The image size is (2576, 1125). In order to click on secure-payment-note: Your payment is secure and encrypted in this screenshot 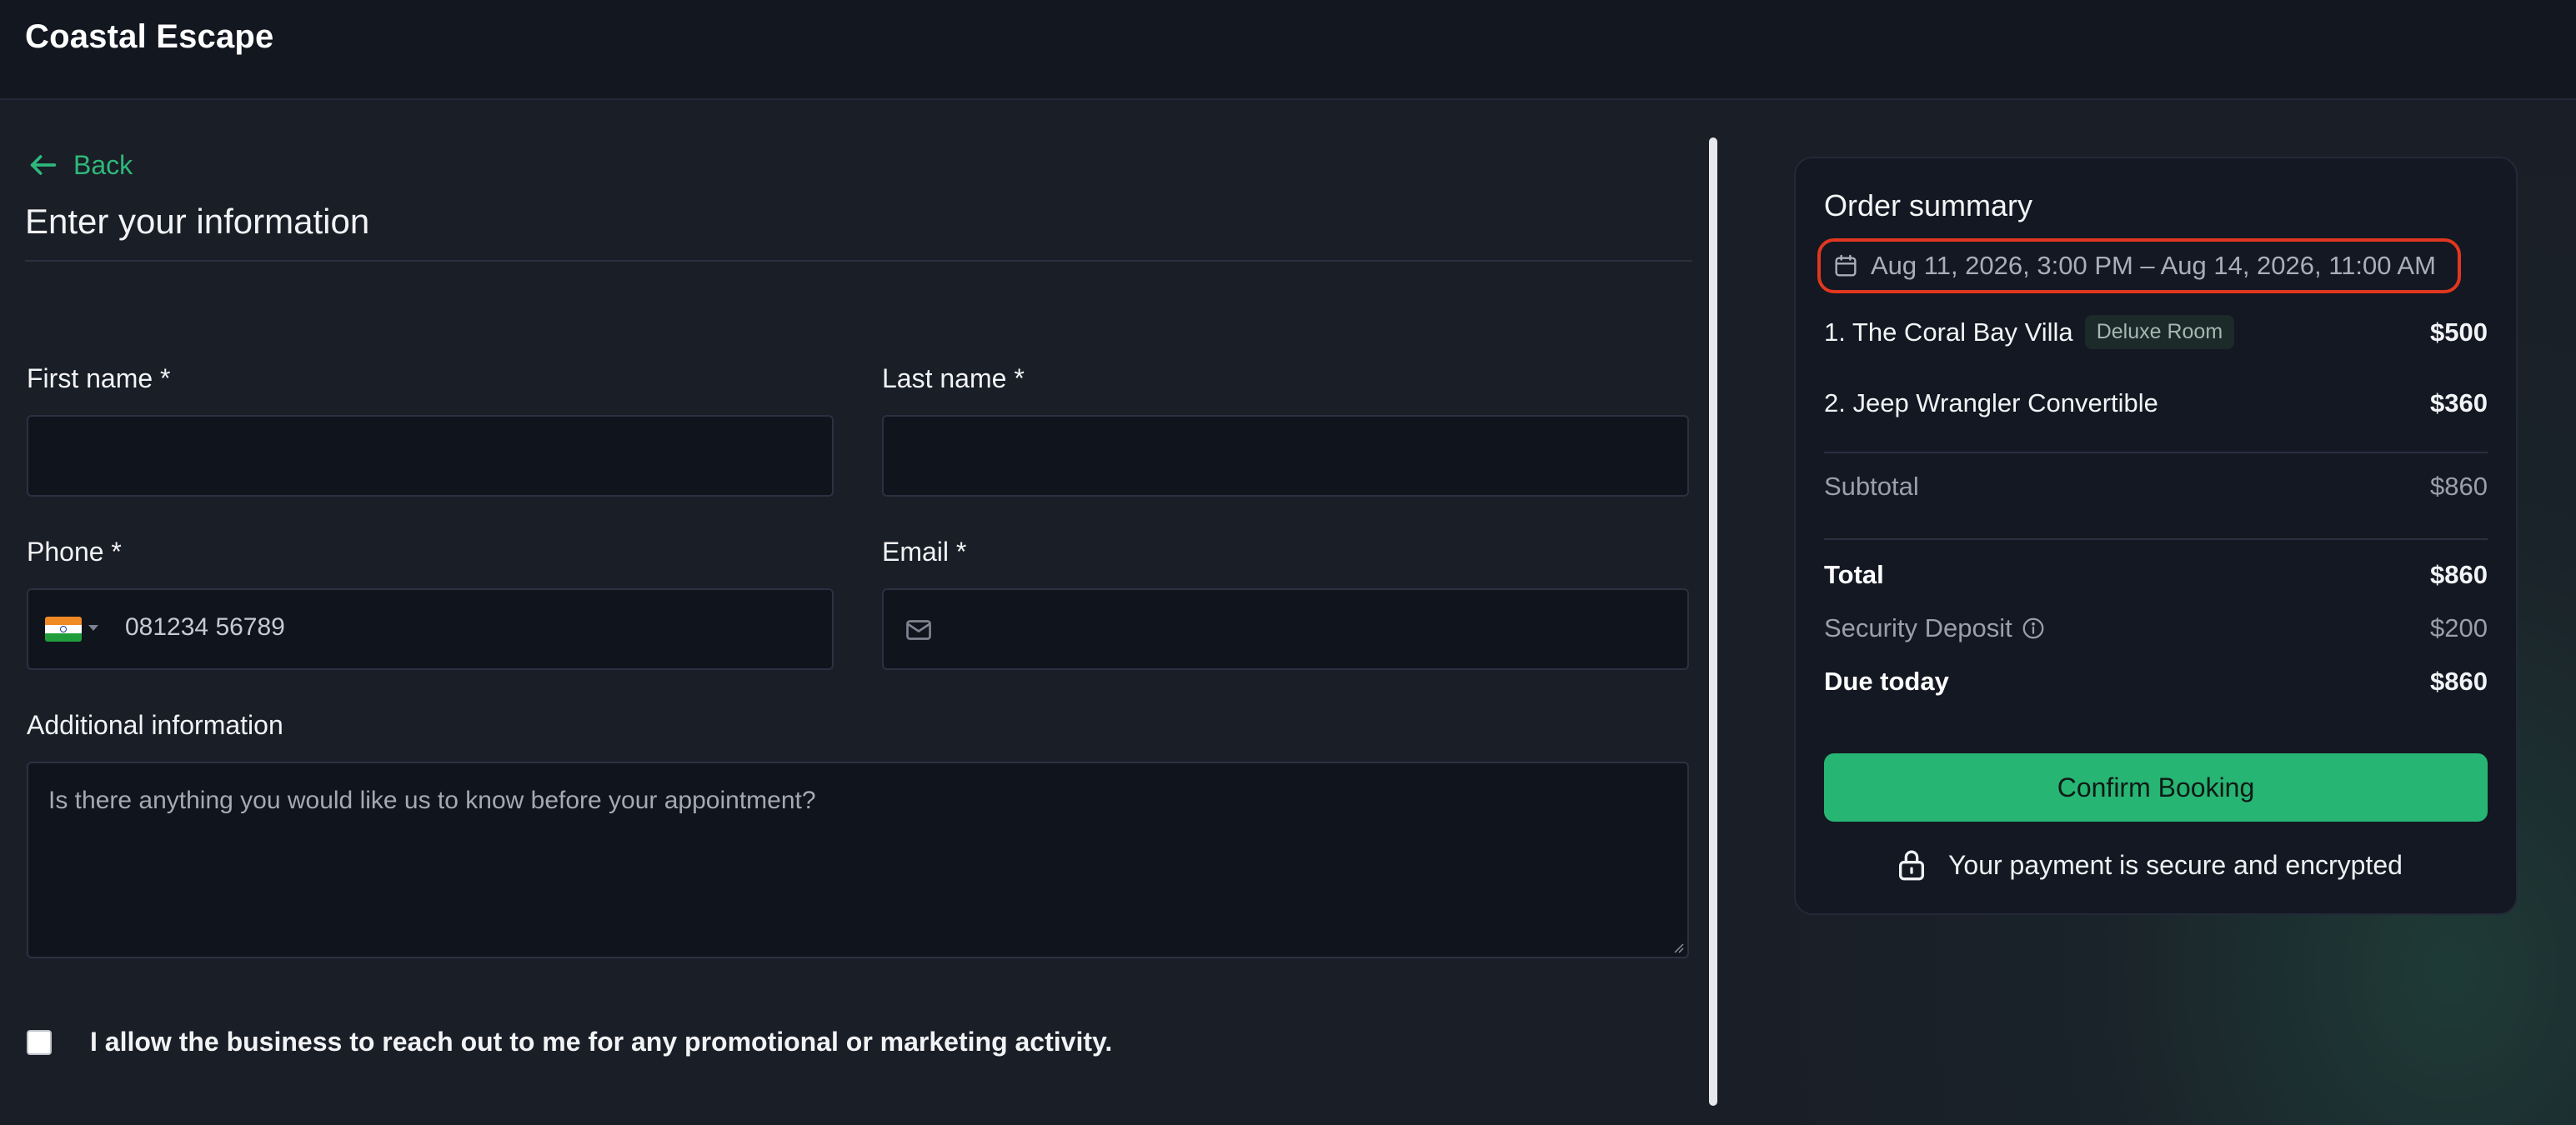, I will do `click(2150, 865)`.